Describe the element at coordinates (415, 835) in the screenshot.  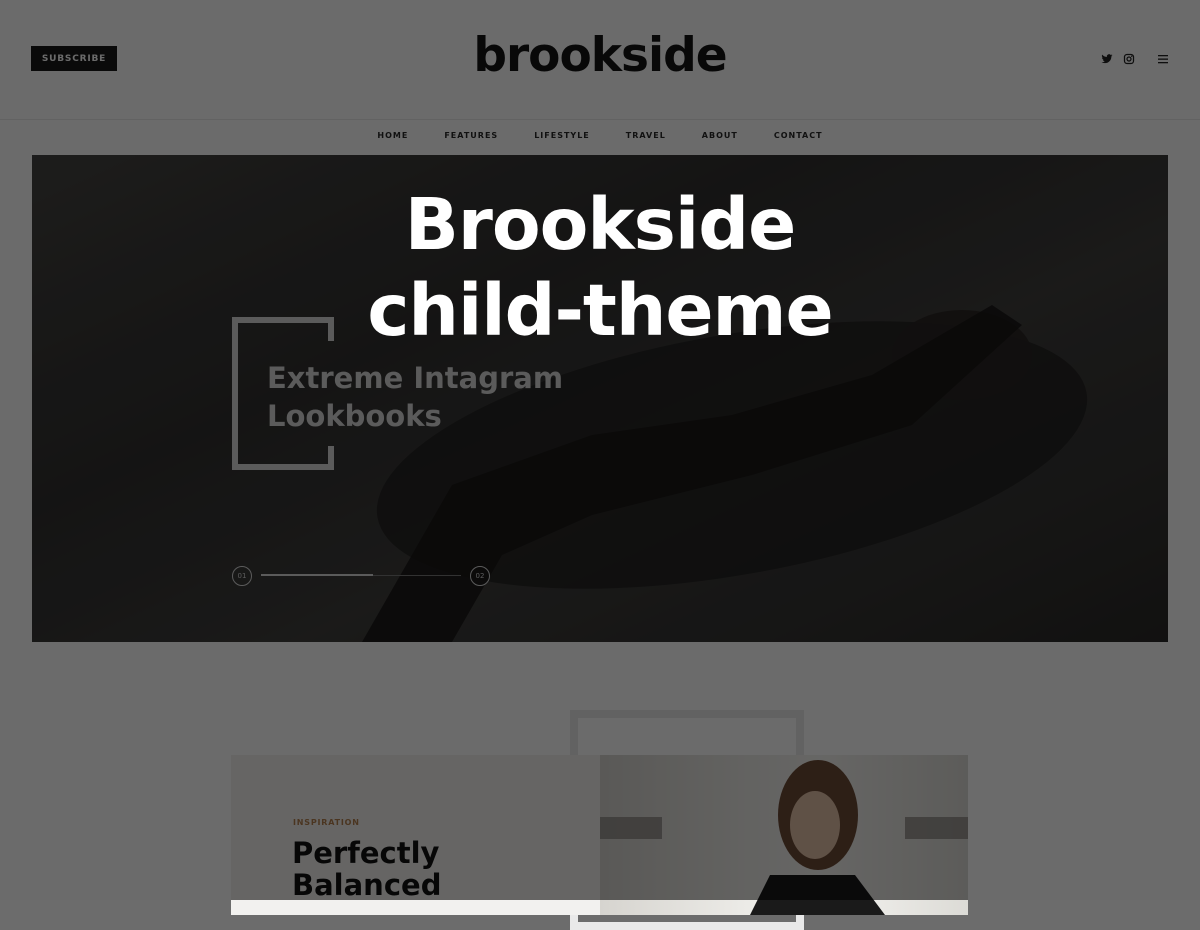
I see `post-card: INSPIRATION Perfectly Balanced` at that location.